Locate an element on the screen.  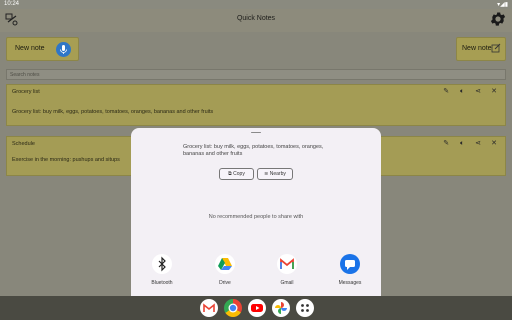
nearby-button: ≋ Nearby is located at coordinates (275, 174).